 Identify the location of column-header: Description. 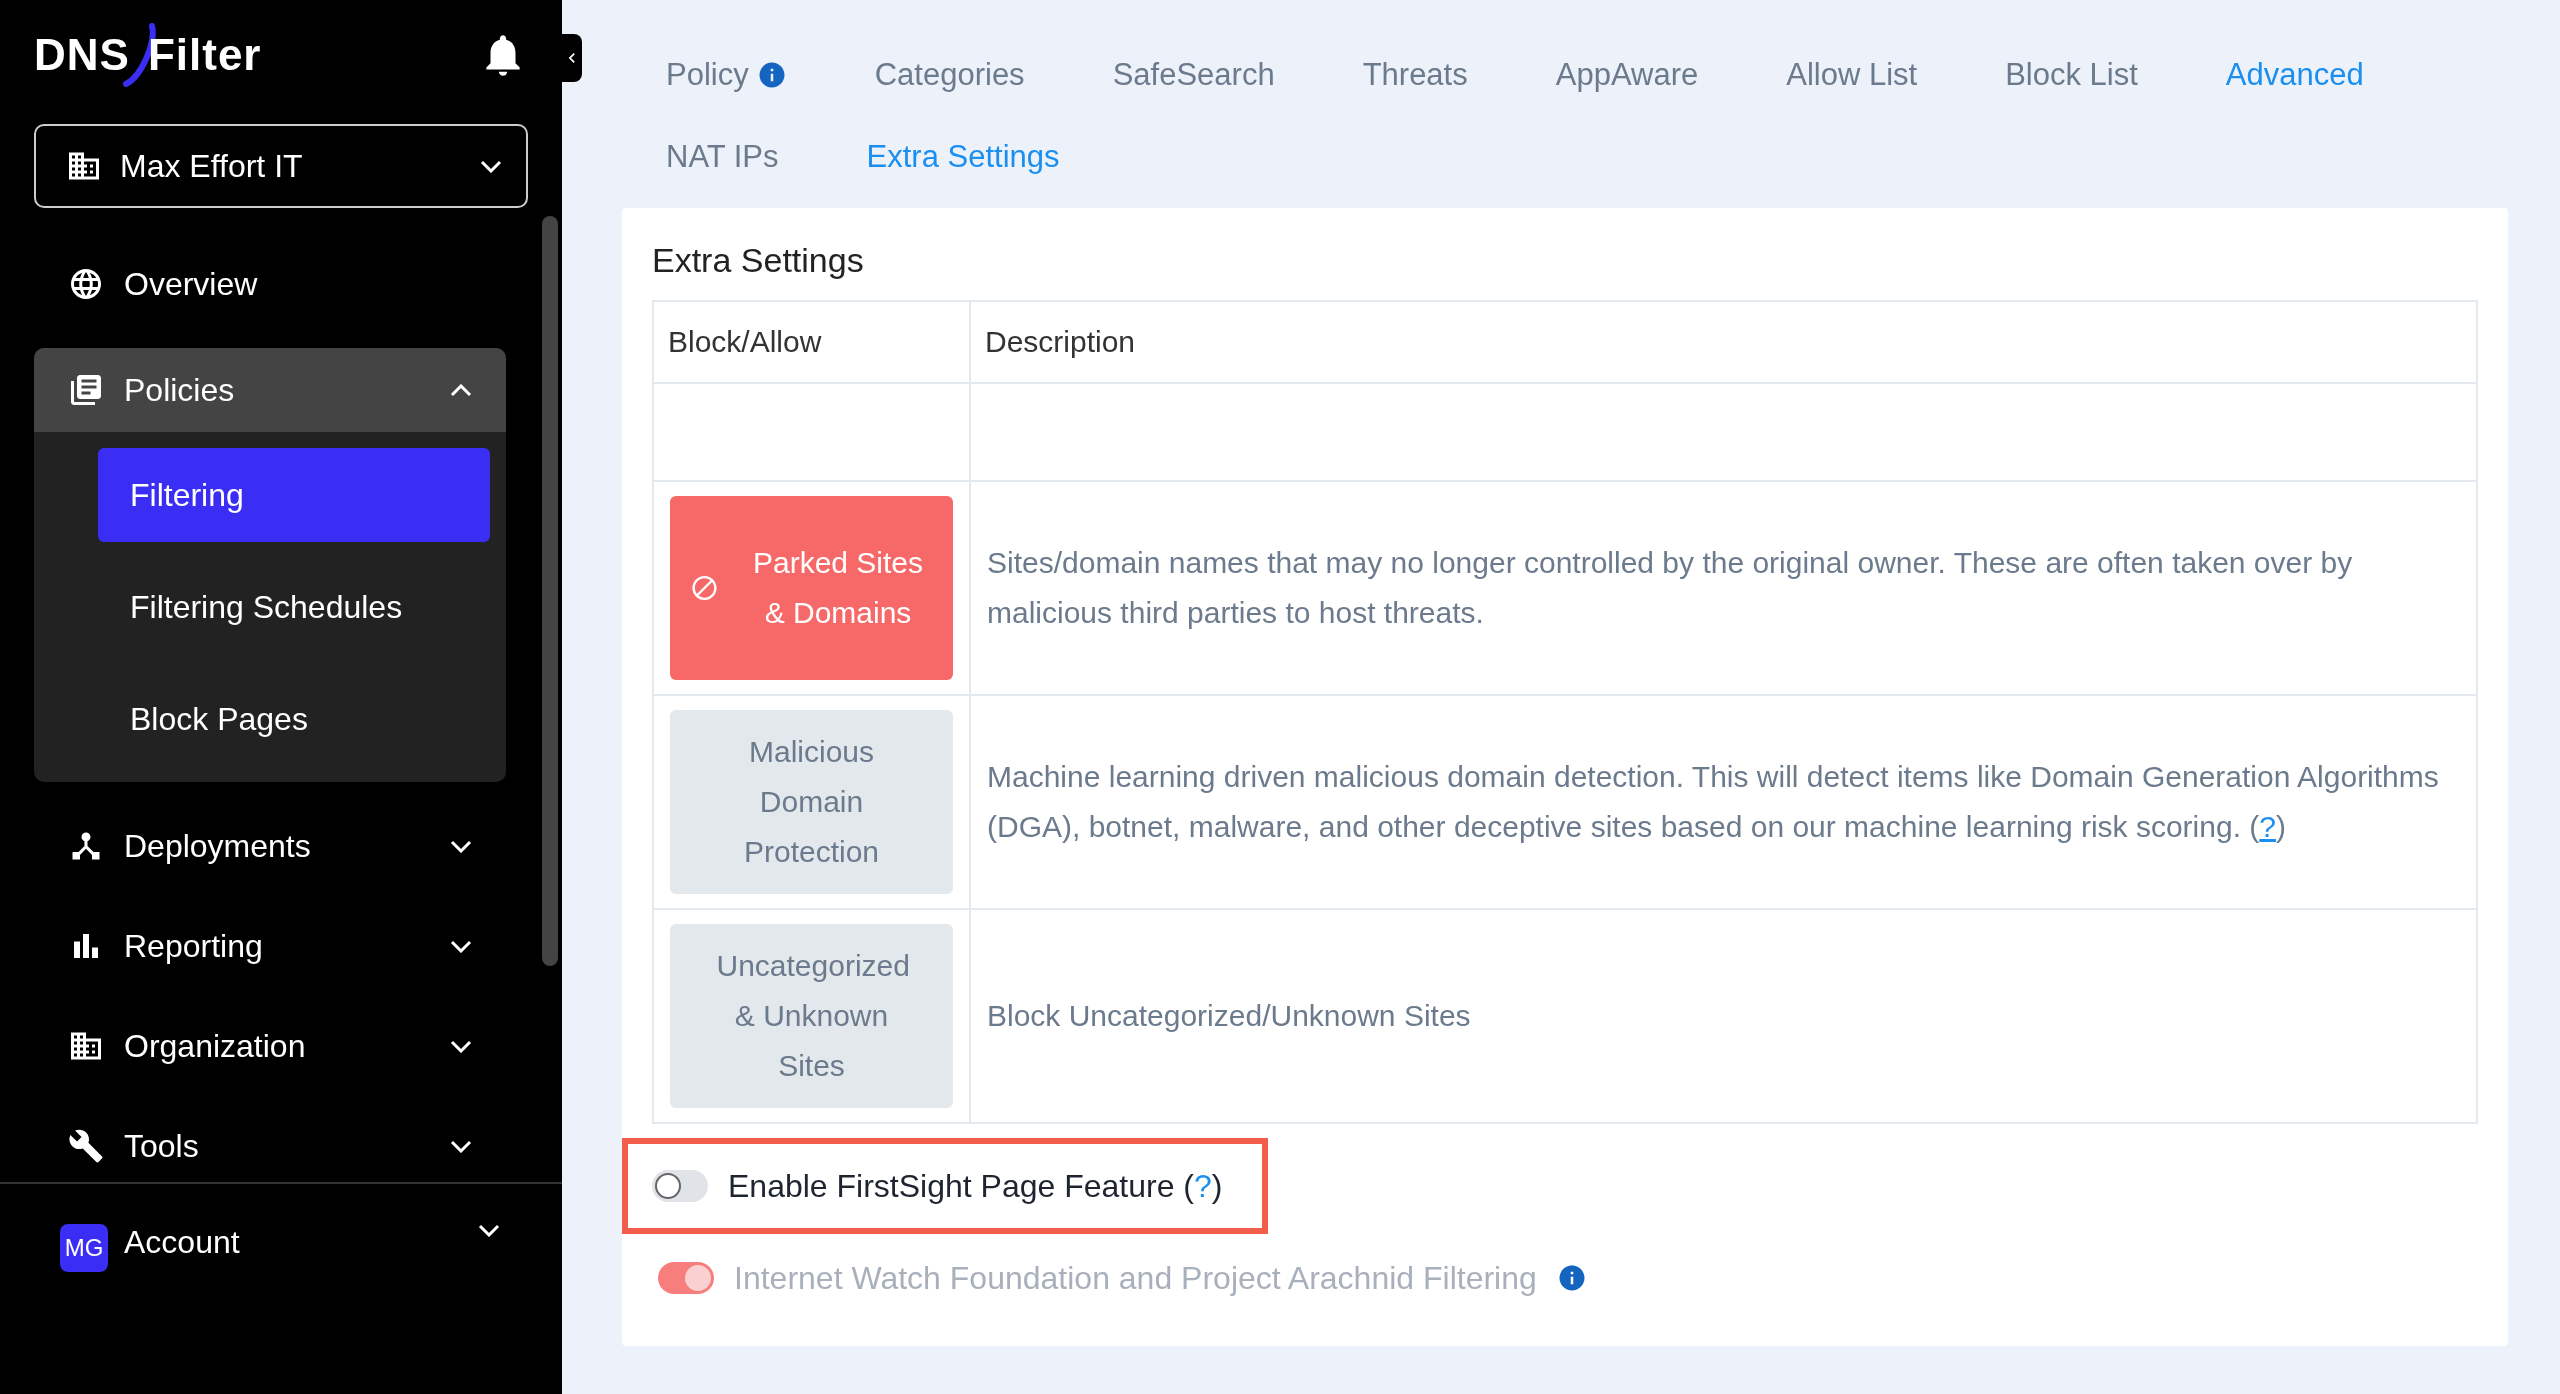
(1723, 342).